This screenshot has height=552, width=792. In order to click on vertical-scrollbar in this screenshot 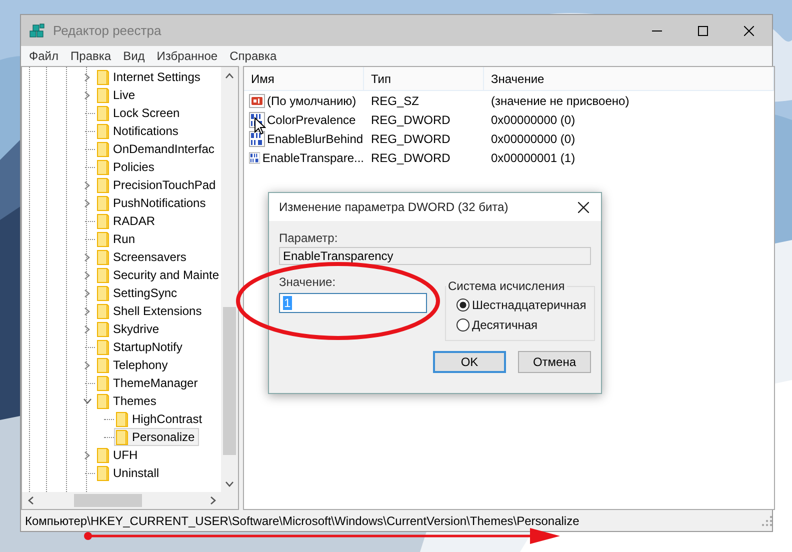, I will do `click(229, 279)`.